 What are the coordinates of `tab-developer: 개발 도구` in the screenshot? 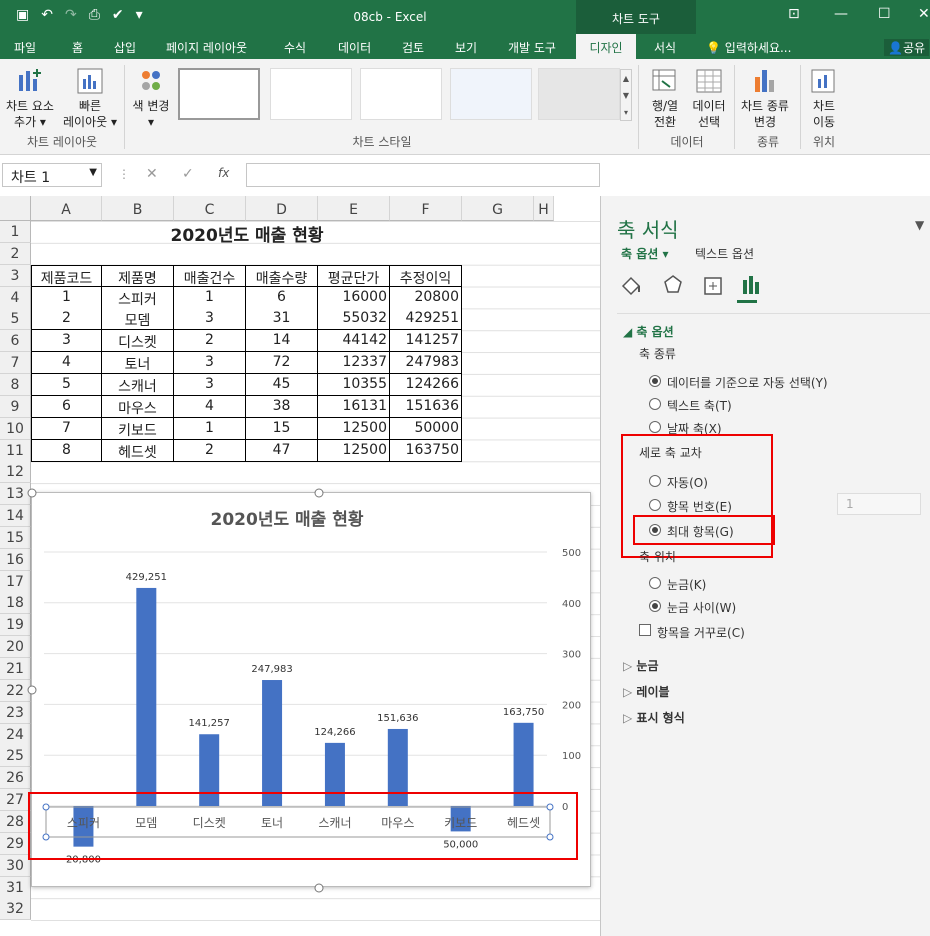 It's located at (532, 47).